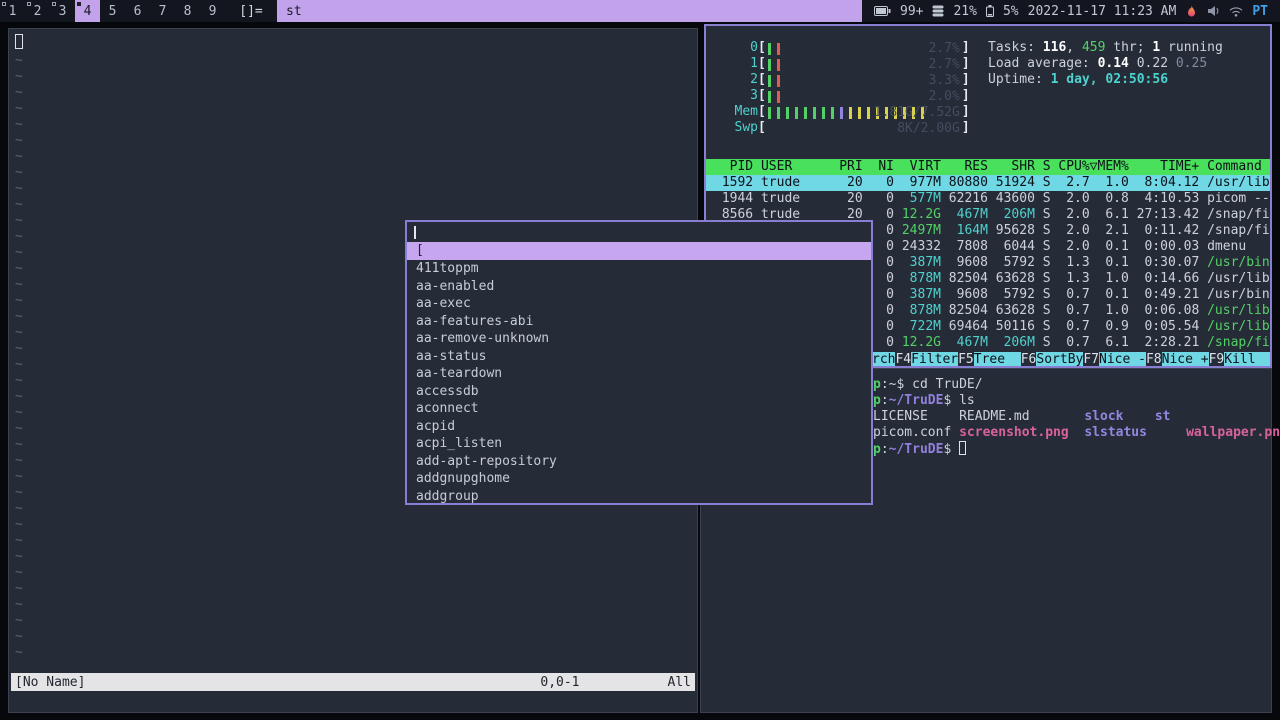 Image resolution: width=1280 pixels, height=720 pixels. Describe the element at coordinates (639, 409) in the screenshot. I see `dmenu-item: aconnect` at that location.